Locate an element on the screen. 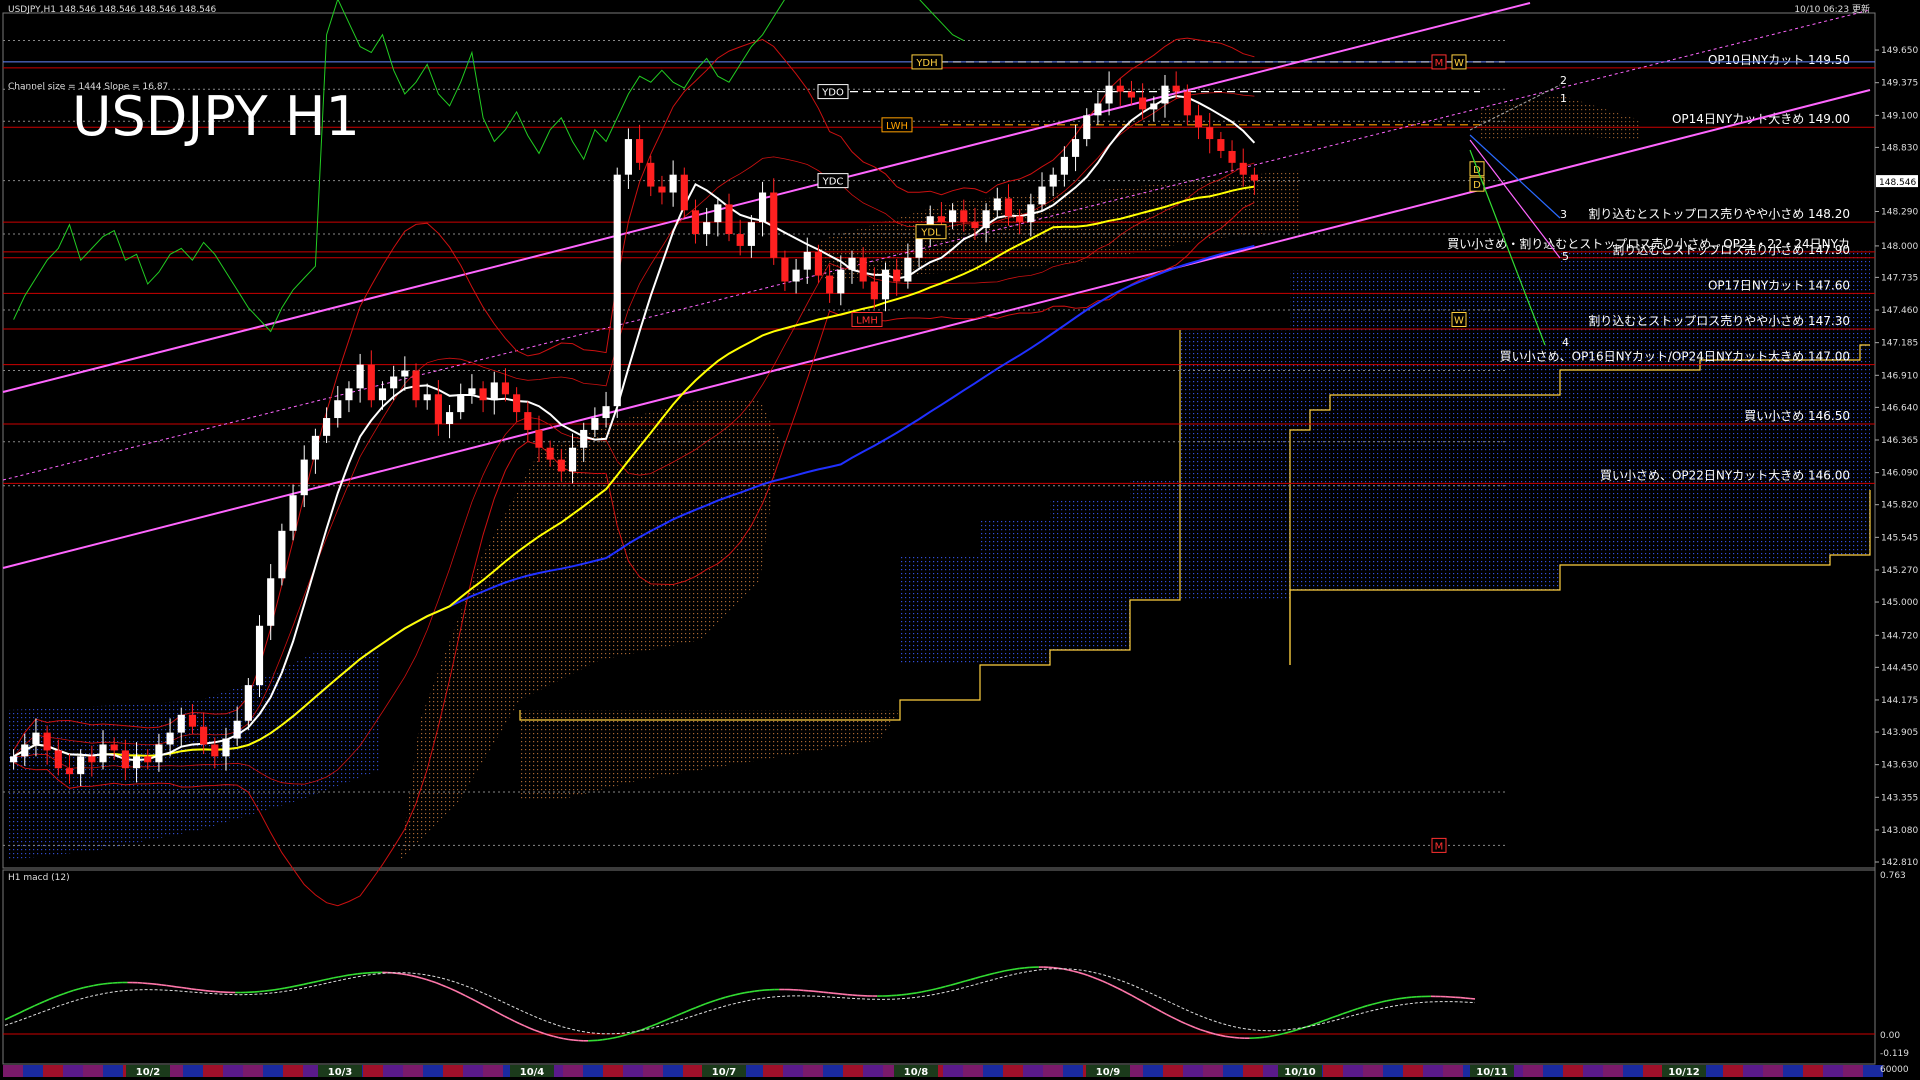 This screenshot has height=1080, width=1920. x-tick-label: 10/2 is located at coordinates (148, 1072).